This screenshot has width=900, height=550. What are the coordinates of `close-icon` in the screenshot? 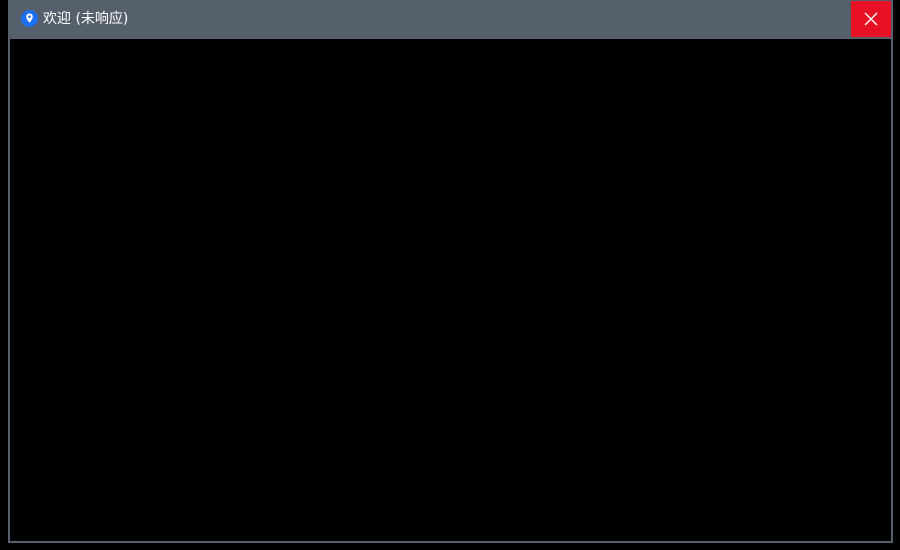 It's located at (871, 19).